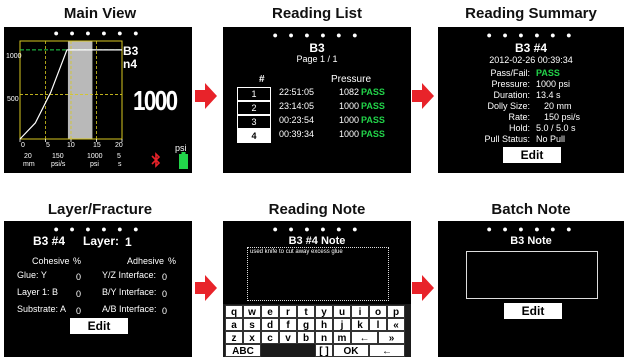 This screenshot has width=626, height=360. Describe the element at coordinates (119, 145) in the screenshot. I see `x-tick: 20` at that location.